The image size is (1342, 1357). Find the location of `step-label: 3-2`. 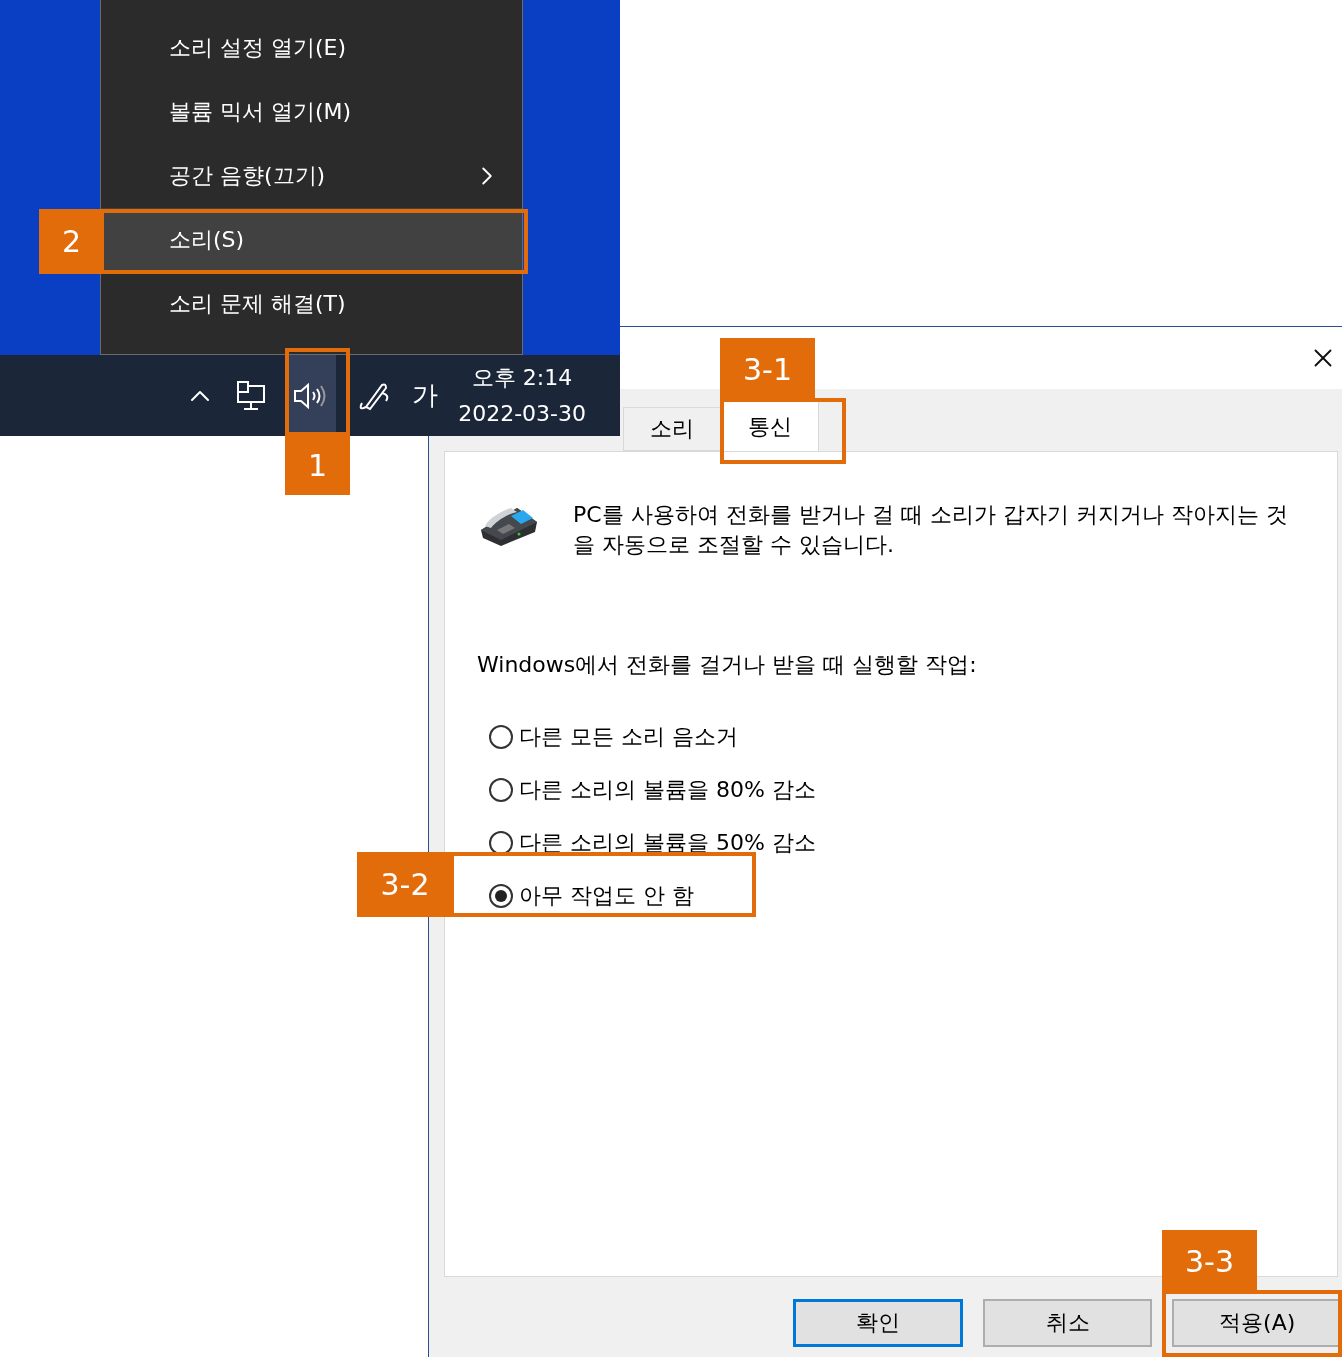

step-label: 3-2 is located at coordinates (405, 884).